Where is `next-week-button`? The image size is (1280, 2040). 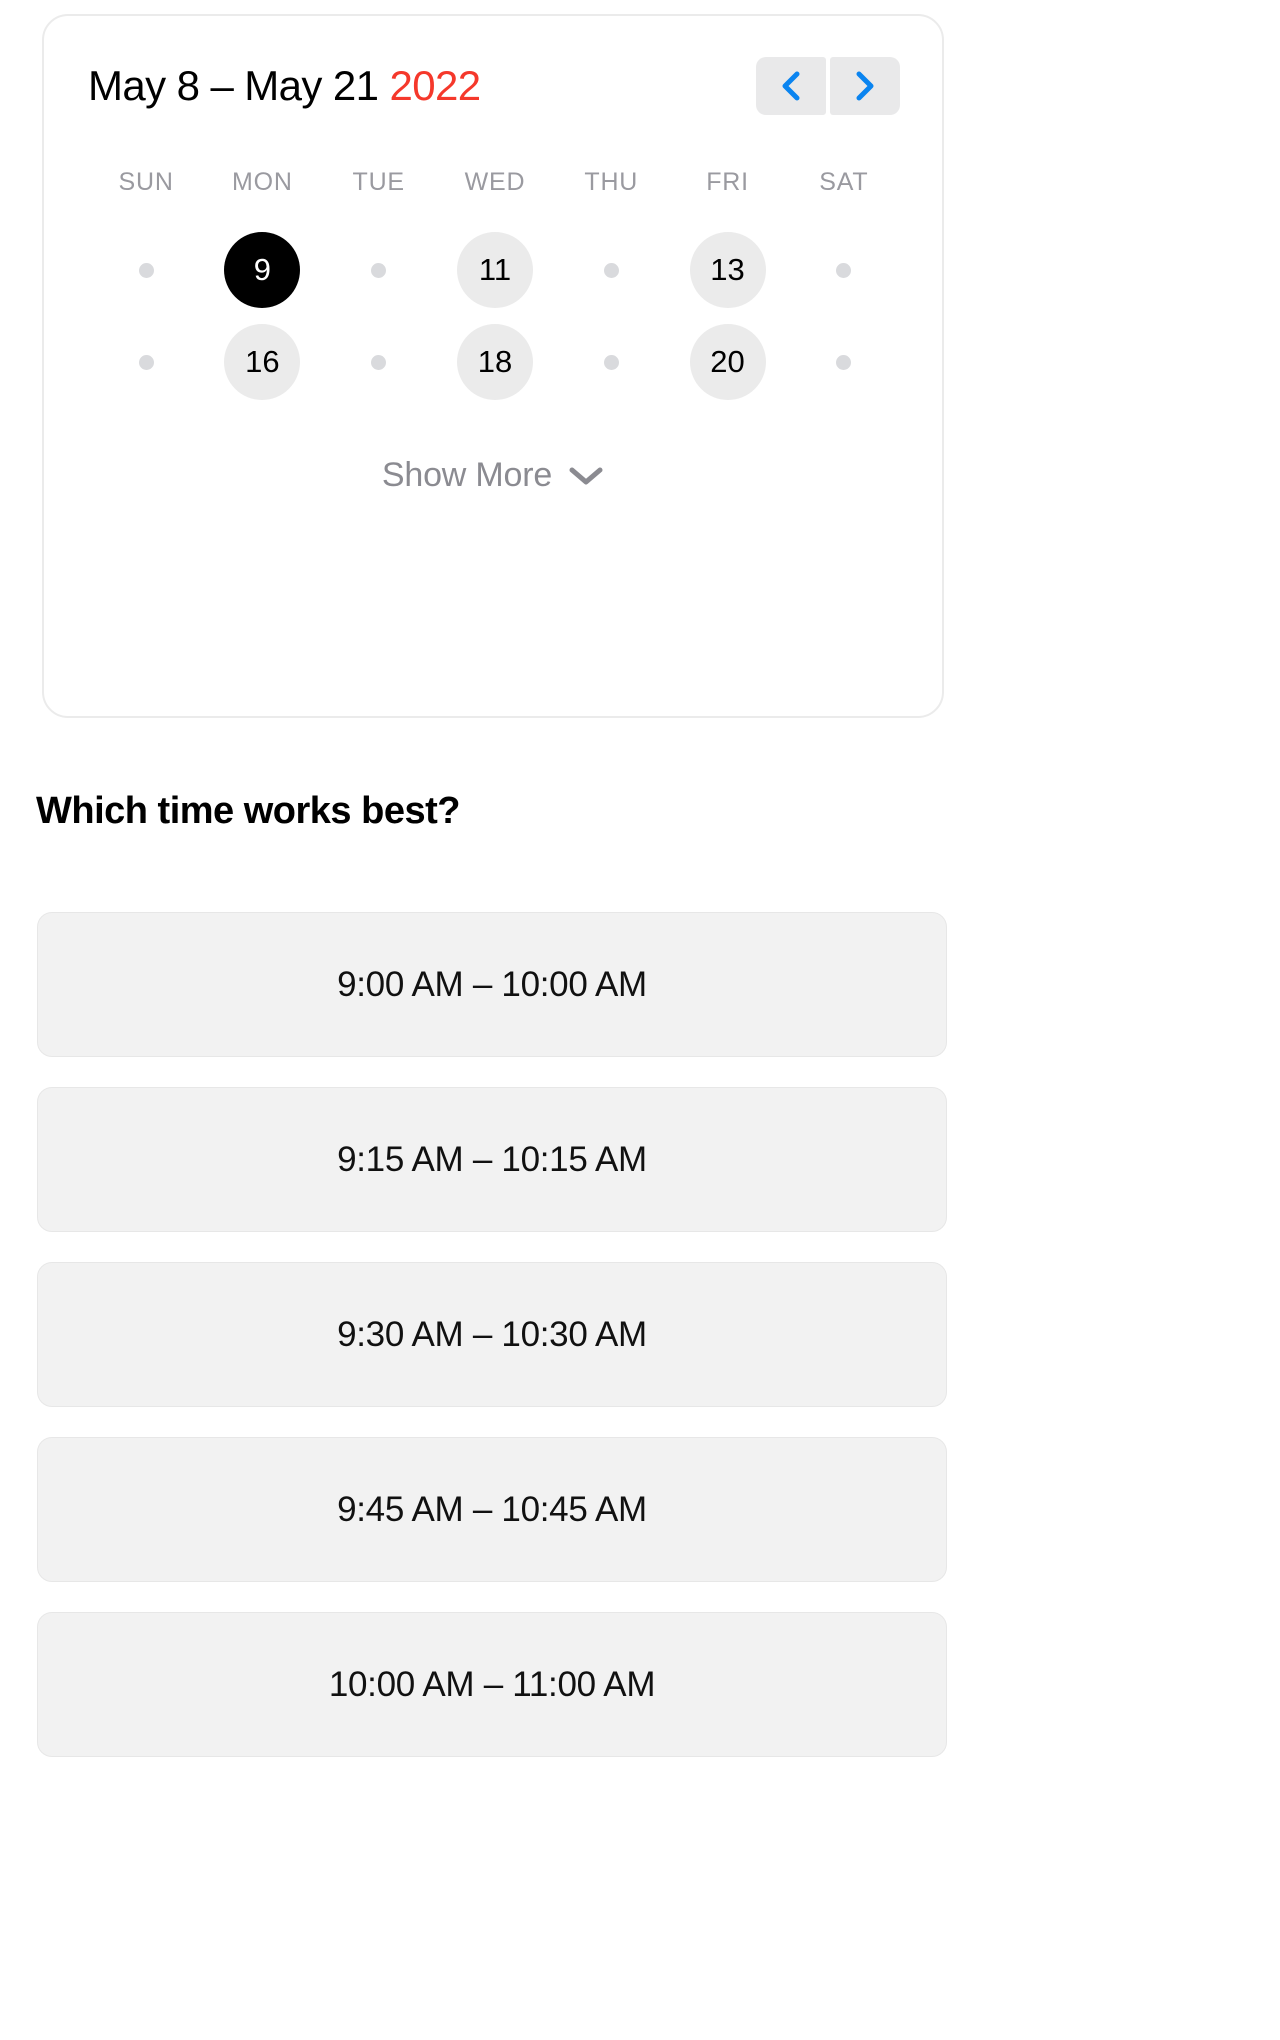 next-week-button is located at coordinates (865, 86).